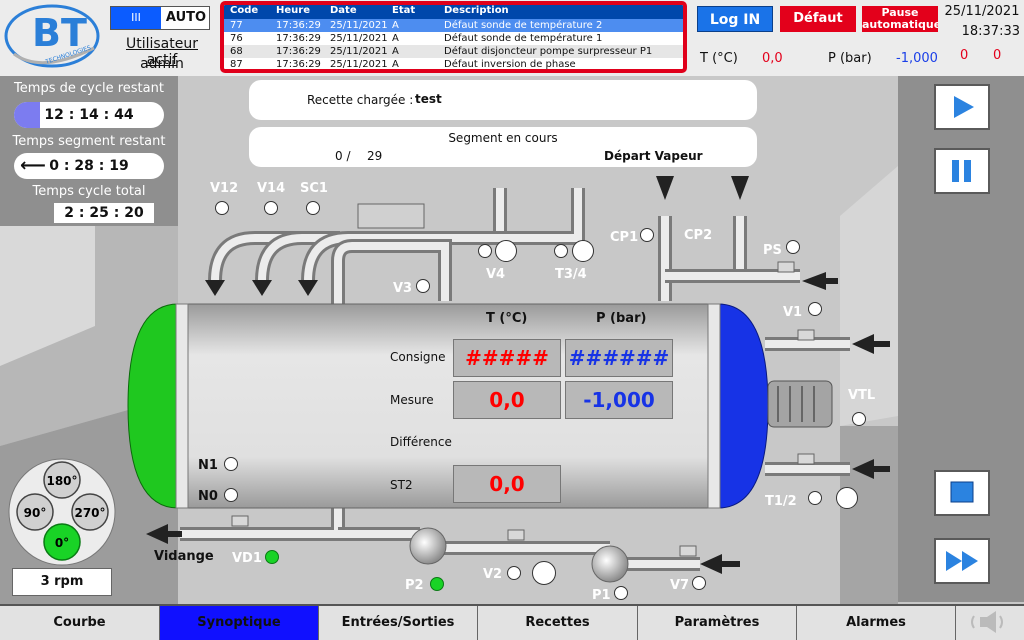 This screenshot has width=1024, height=640. I want to click on cycle-remaining-value: 12 : 14 : 44, so click(89, 115).